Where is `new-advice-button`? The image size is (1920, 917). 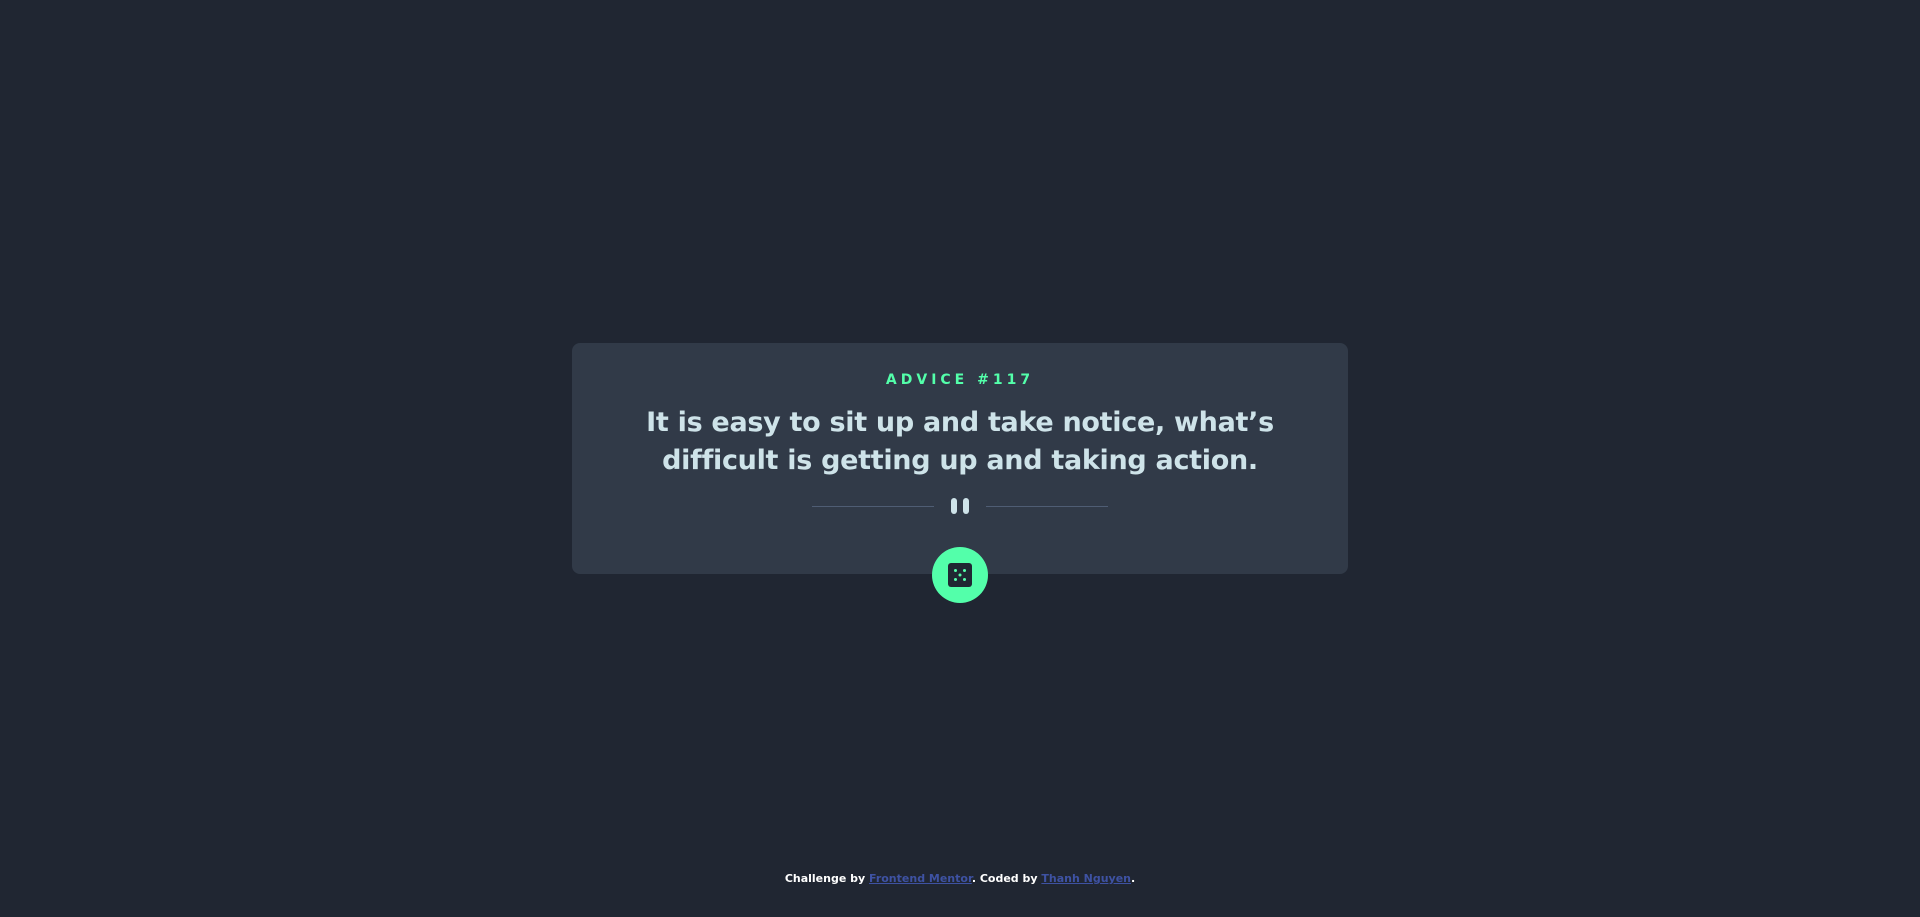
new-advice-button is located at coordinates (960, 575).